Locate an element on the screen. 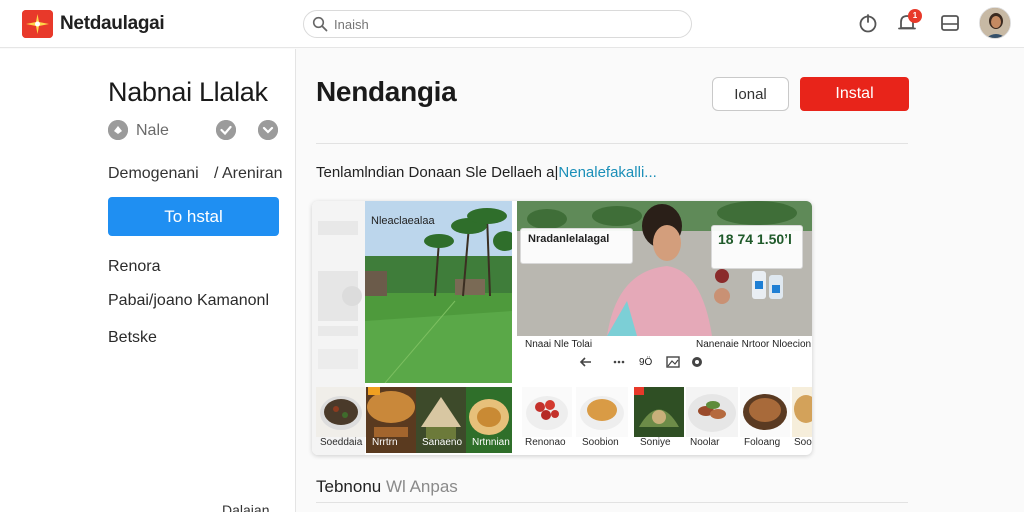 This screenshot has height=512, width=1024. page-title: Nendangia is located at coordinates (386, 91).